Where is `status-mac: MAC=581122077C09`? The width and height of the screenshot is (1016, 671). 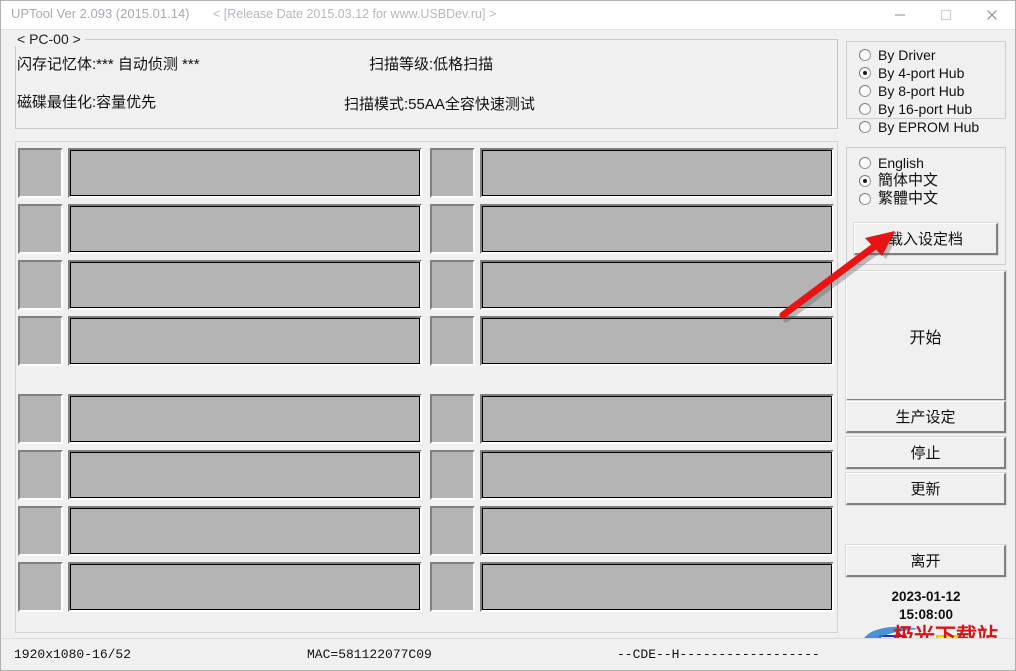 status-mac: MAC=581122077C09 is located at coordinates (369, 654).